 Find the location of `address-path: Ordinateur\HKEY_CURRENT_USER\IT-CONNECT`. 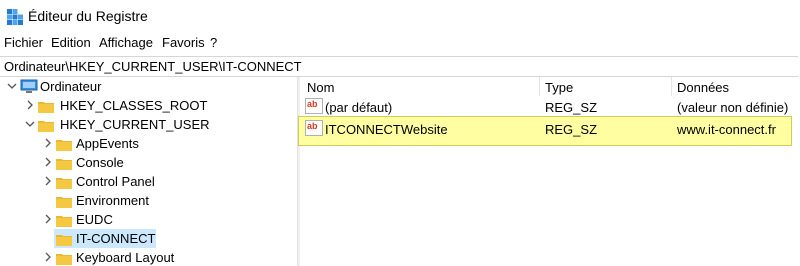

address-path: Ordinateur\HKEY_CURRENT_USER\IT-CONNECT is located at coordinates (153, 66).